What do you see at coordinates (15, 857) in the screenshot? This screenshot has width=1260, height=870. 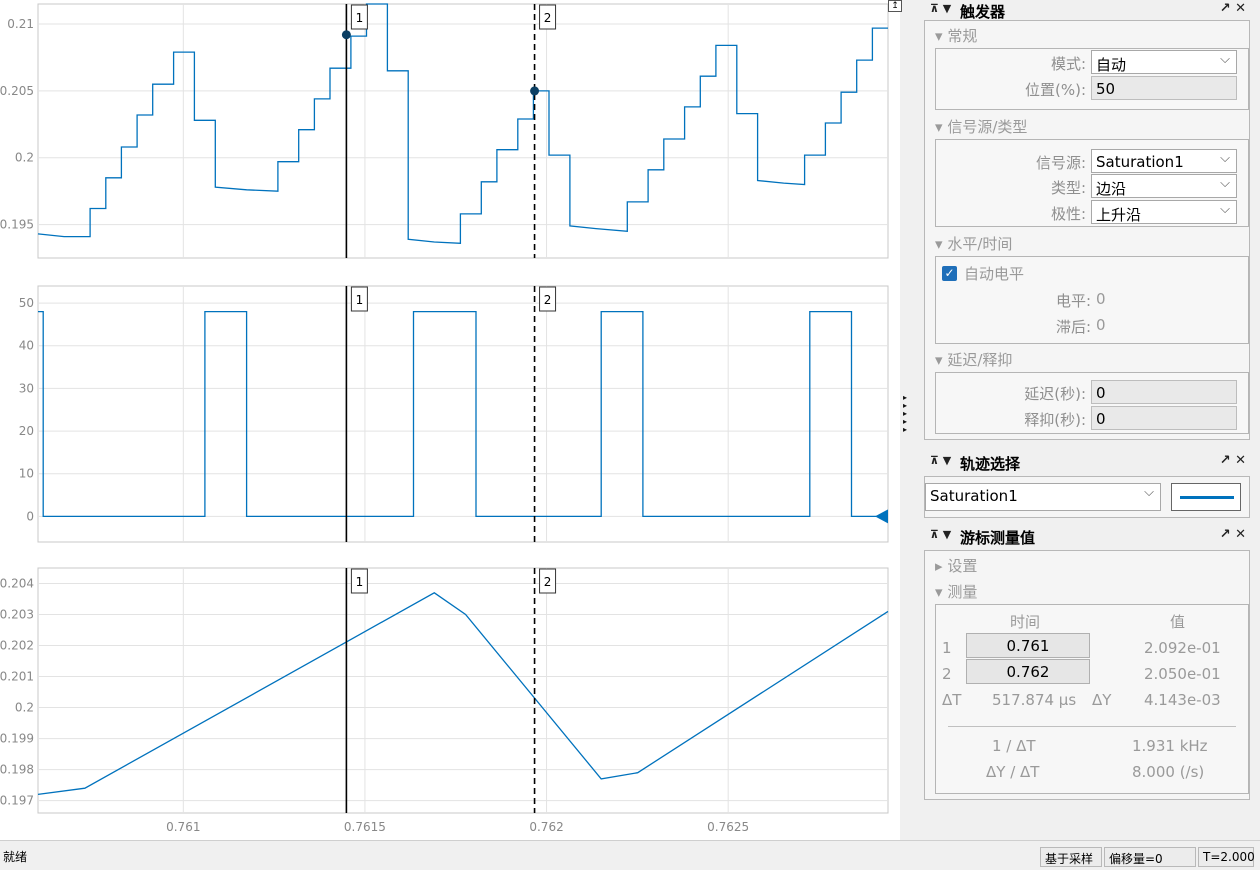 I see `status-ready: 就绪` at bounding box center [15, 857].